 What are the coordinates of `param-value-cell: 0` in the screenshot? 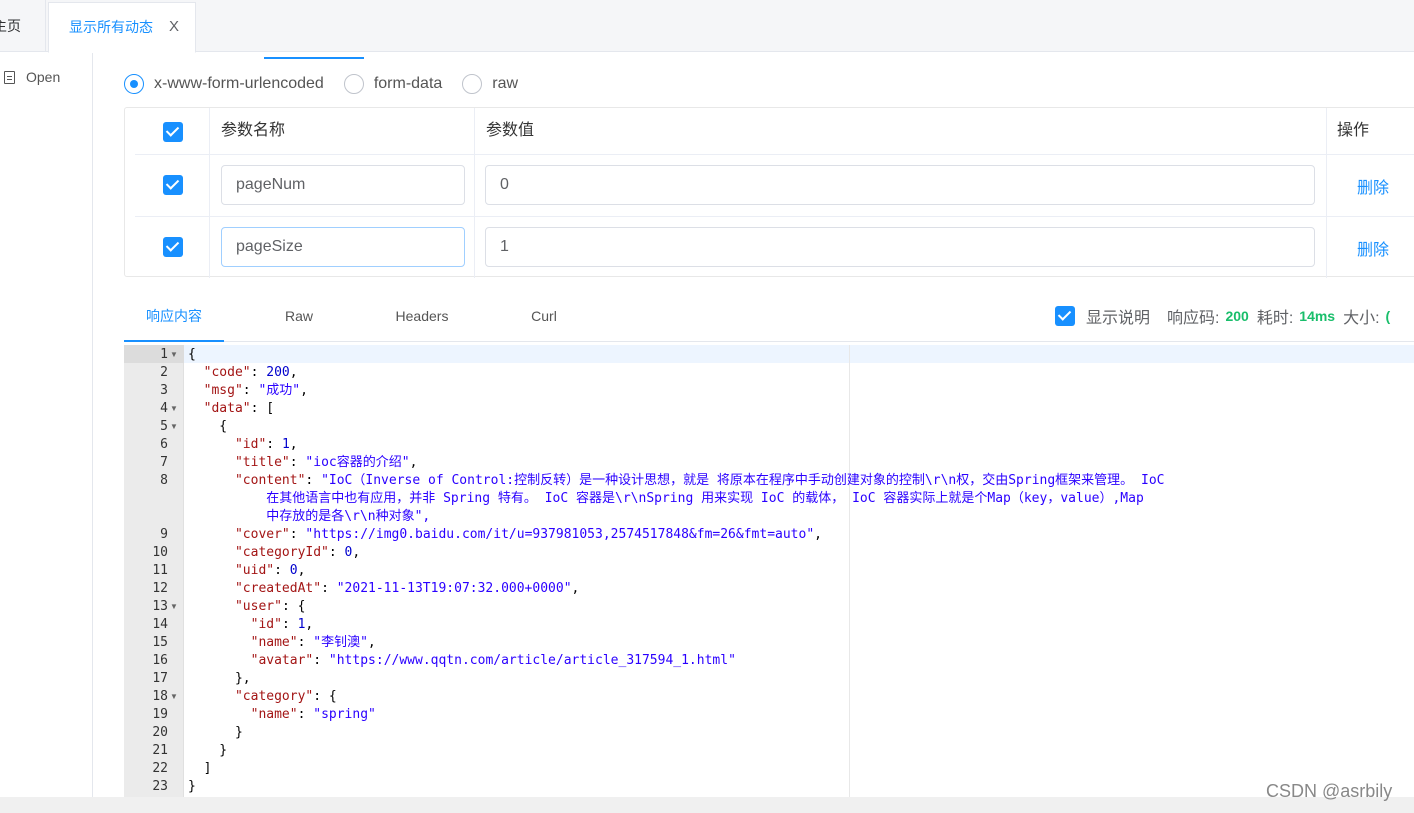 It's located at (901, 185).